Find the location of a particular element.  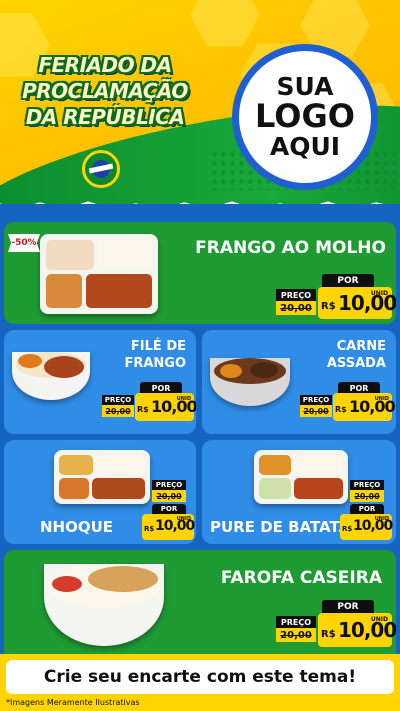

logo-line-3: AQUI is located at coordinates (305, 146).